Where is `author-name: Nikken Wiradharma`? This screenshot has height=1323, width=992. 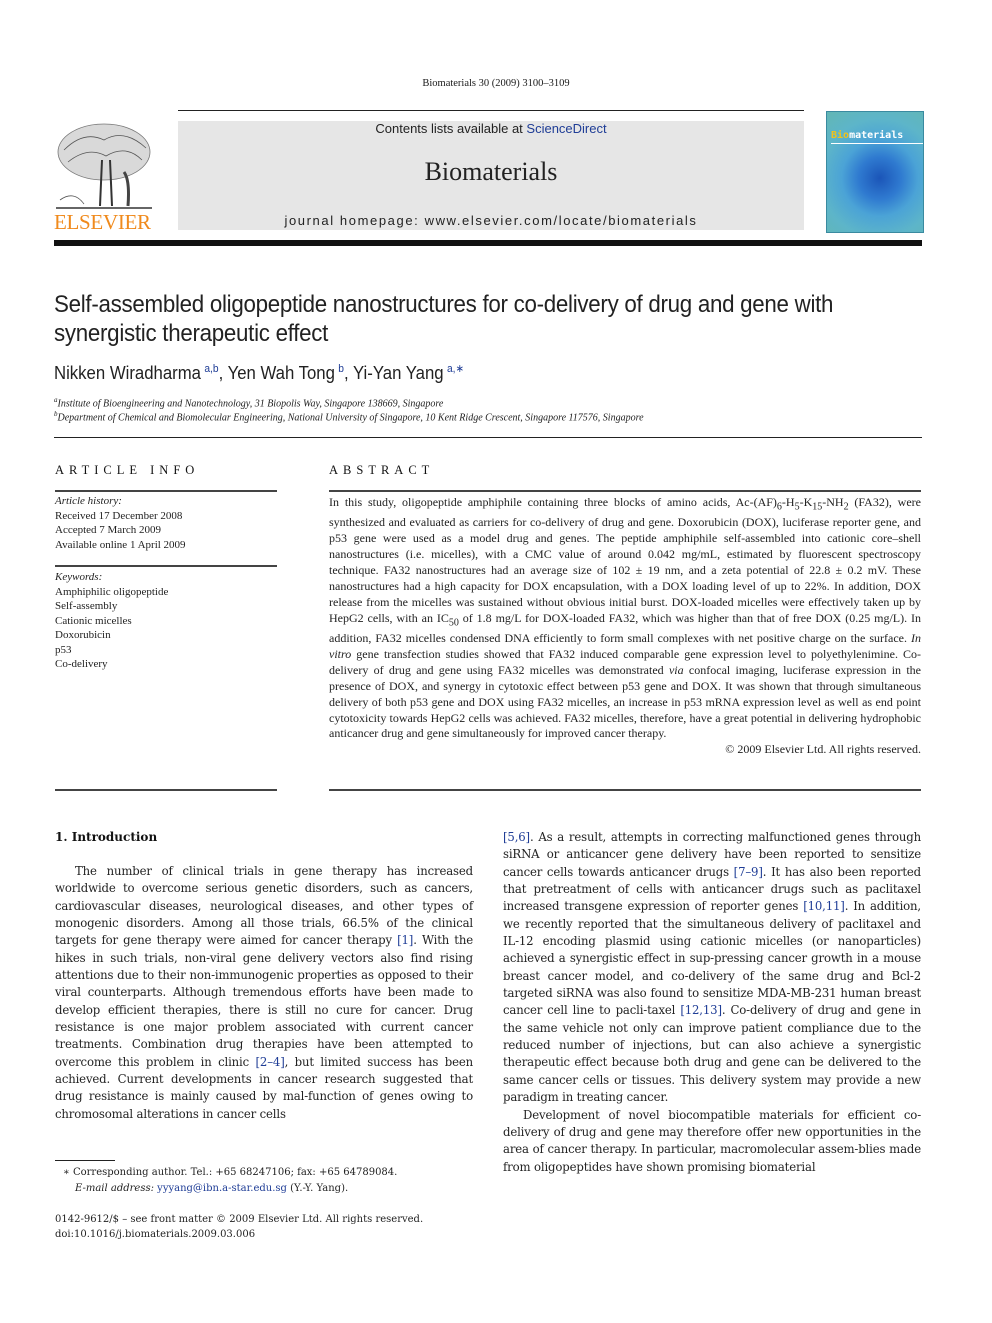
author-name: Nikken Wiradharma is located at coordinates (127, 373).